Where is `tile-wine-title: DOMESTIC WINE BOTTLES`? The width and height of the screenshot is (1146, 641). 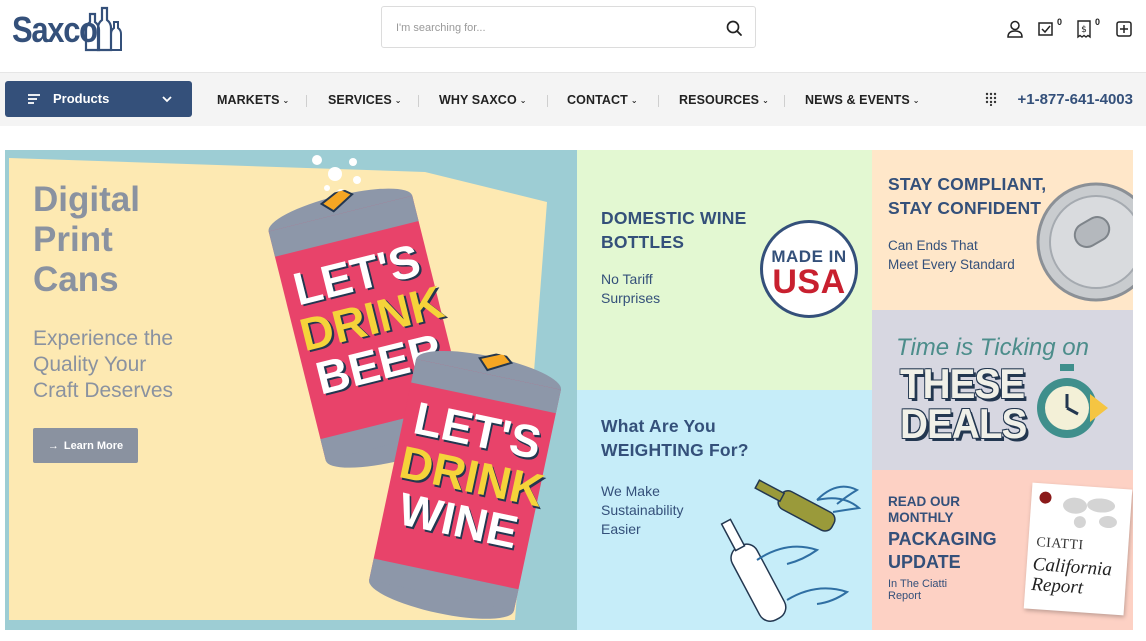
tile-wine-title: DOMESTIC WINE BOTTLES is located at coordinates (674, 230).